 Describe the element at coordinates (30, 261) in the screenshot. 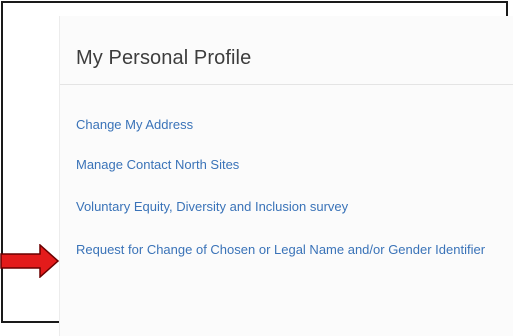

I see `arrow-right-icon` at that location.